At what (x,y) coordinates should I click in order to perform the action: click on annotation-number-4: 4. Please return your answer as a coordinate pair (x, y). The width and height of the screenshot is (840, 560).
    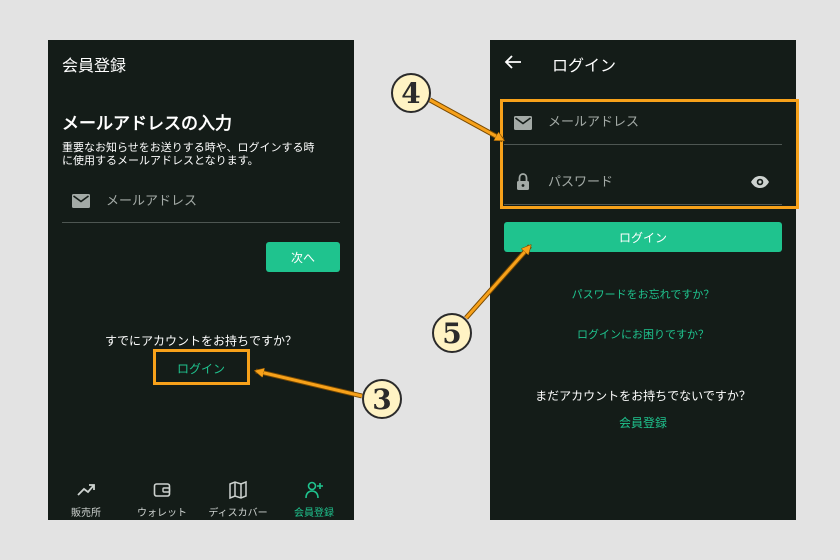
    Looking at the image, I should click on (411, 93).